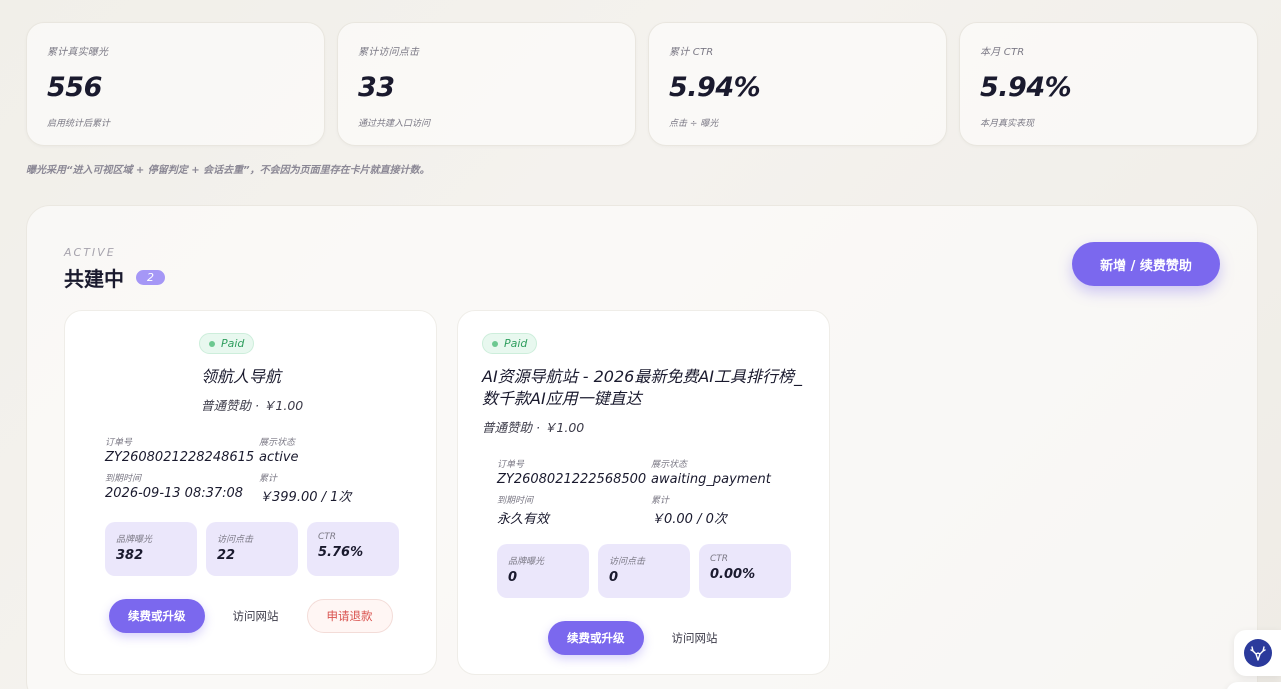  I want to click on order-number: ZY2608021222568500, so click(572, 479).